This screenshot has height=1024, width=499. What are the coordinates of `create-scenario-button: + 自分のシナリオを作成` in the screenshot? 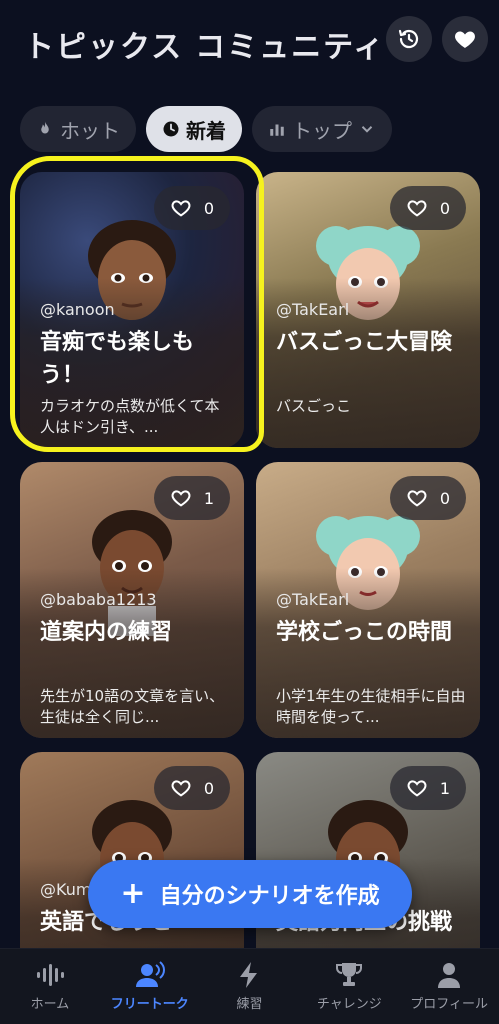 It's located at (250, 894).